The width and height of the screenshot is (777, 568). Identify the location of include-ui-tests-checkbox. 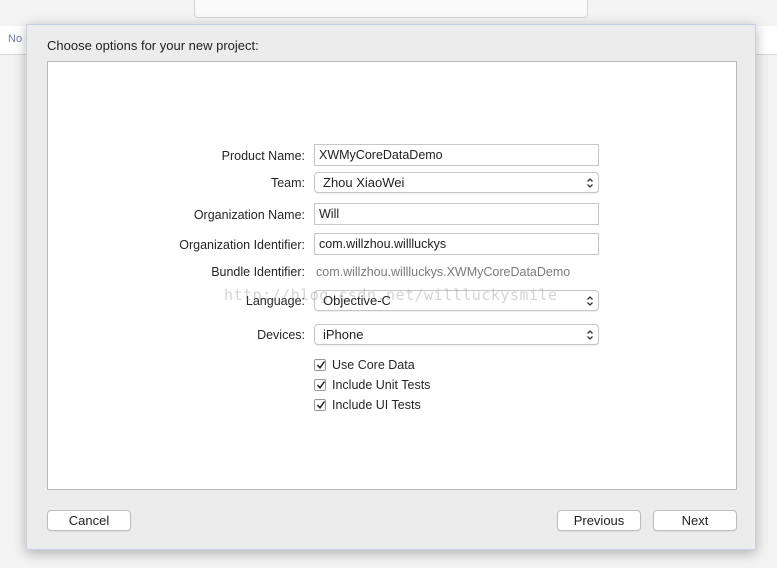
(320, 405).